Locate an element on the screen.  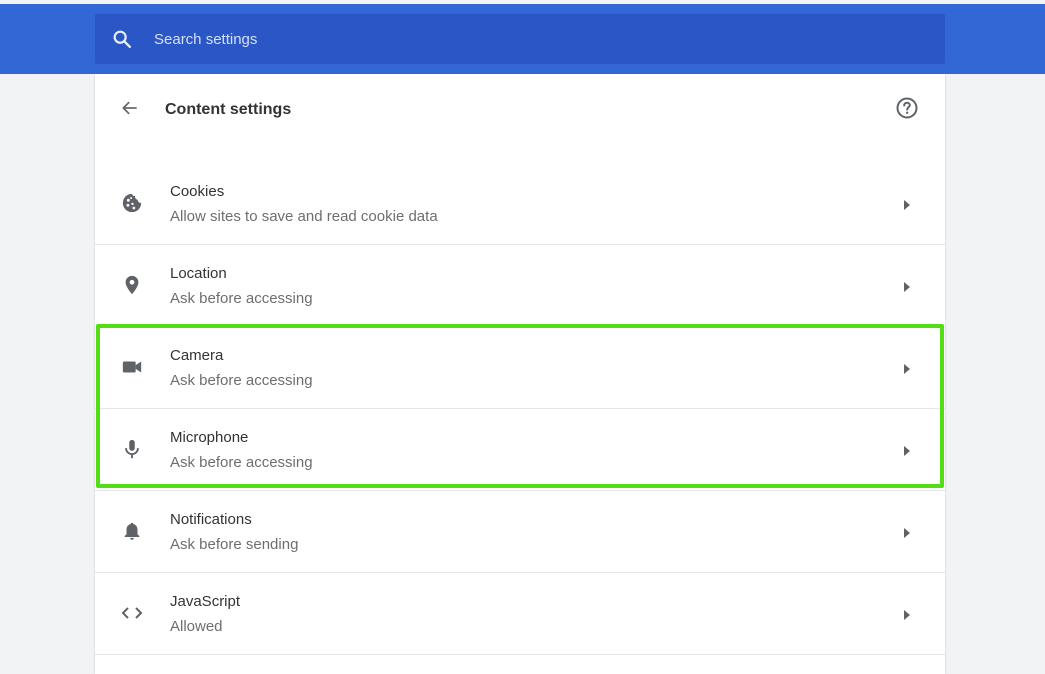
location-pin-icon is located at coordinates (132, 285).